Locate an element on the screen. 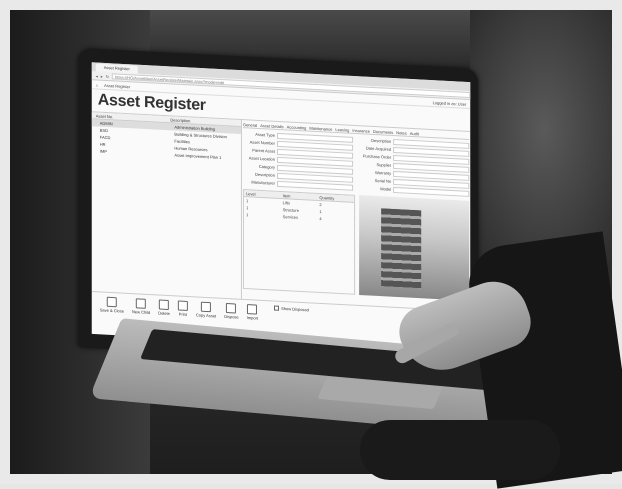 This screenshot has height=489, width=622. save-close-button: Save & Close is located at coordinates (112, 305).